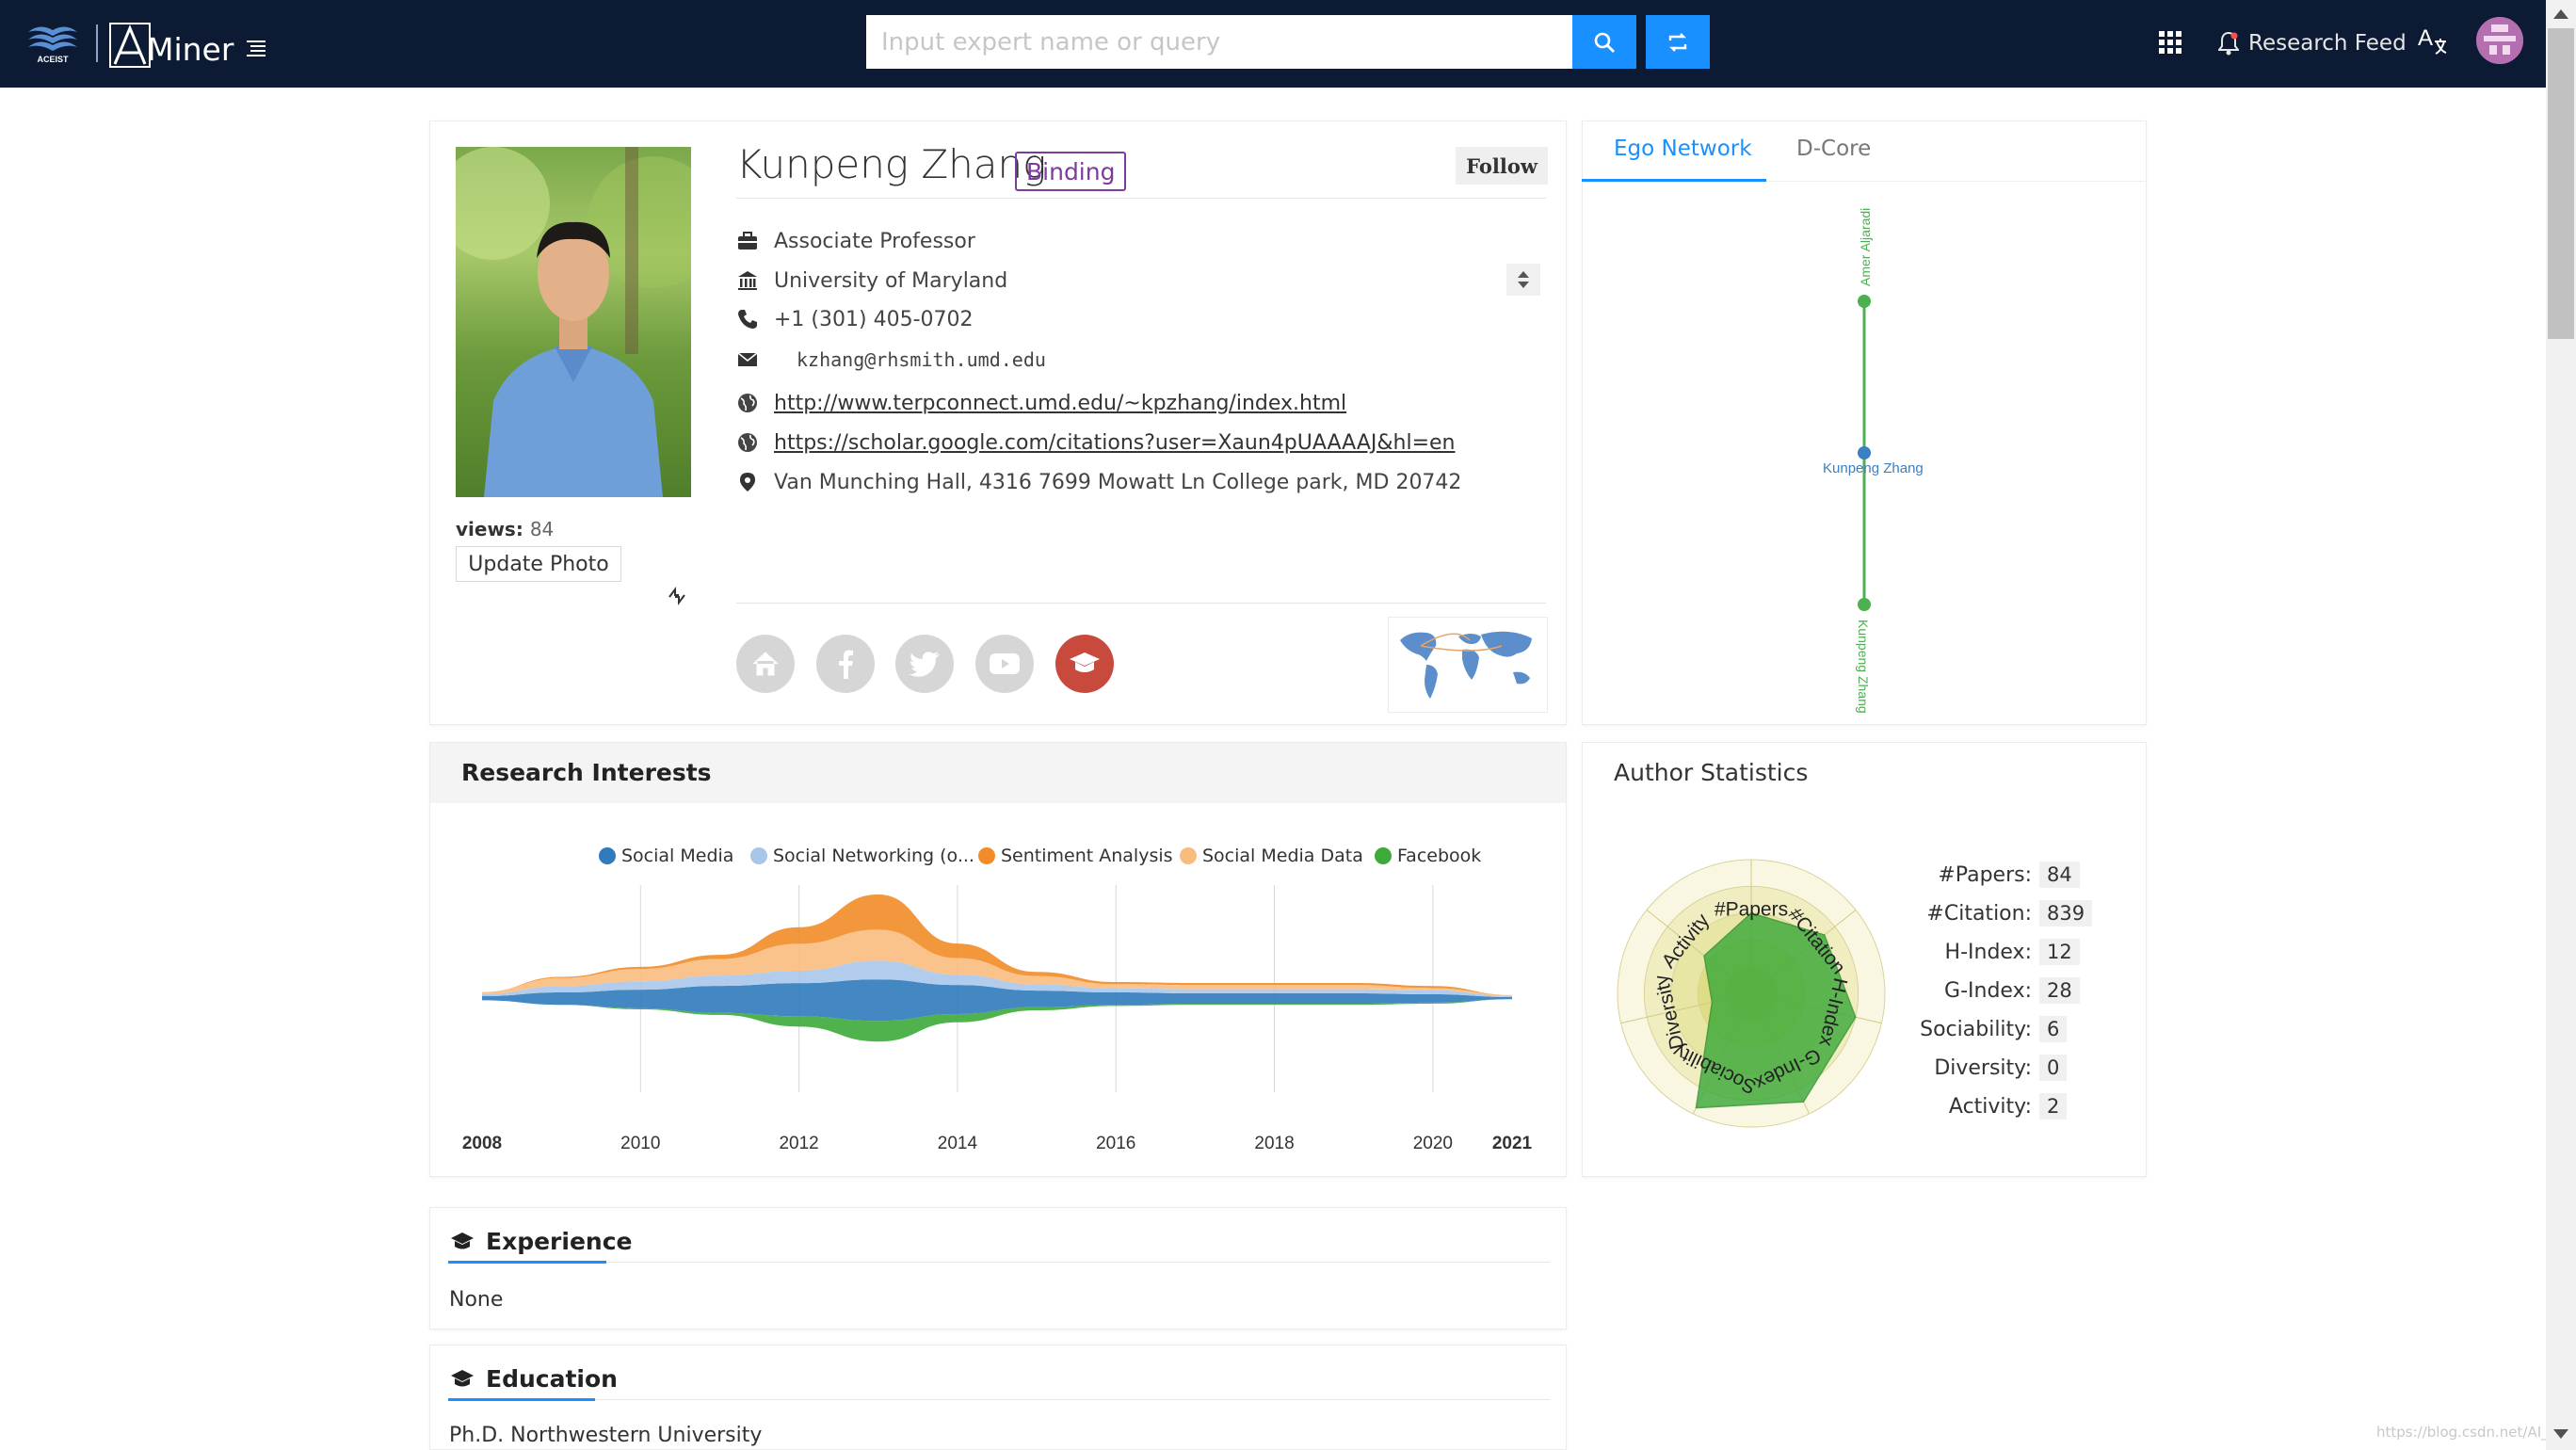 The width and height of the screenshot is (2576, 1450). What do you see at coordinates (747, 241) in the screenshot?
I see `briefcase-icon` at bounding box center [747, 241].